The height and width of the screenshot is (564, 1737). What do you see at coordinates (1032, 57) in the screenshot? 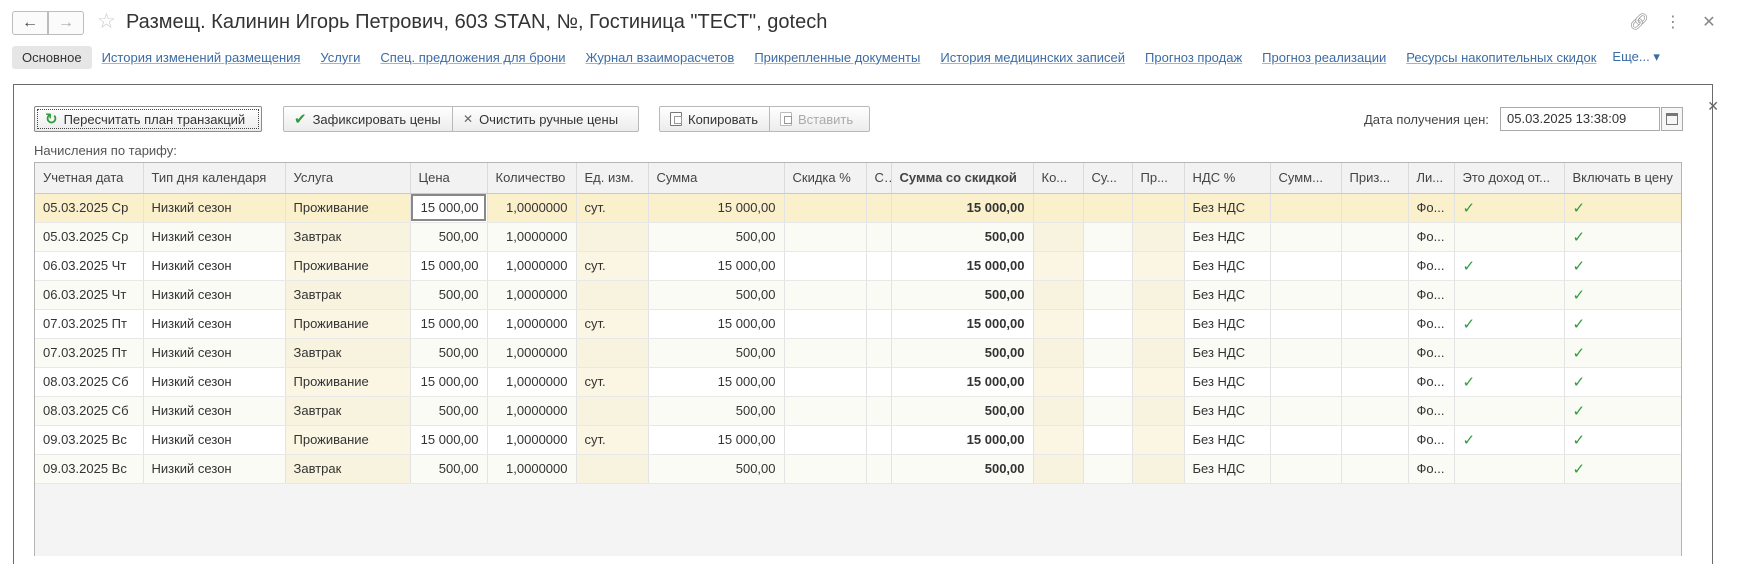
I see `tab-medical: История медицинских записей` at bounding box center [1032, 57].